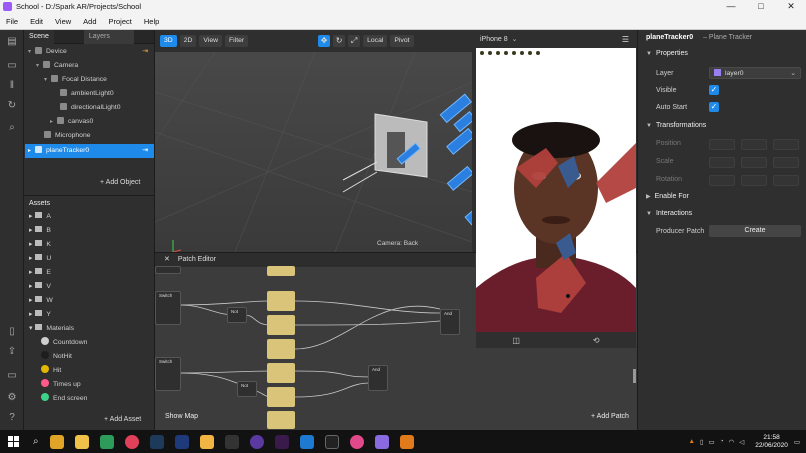 This screenshot has width=806, height=453. I want to click on material-item: Hit, so click(45, 371).